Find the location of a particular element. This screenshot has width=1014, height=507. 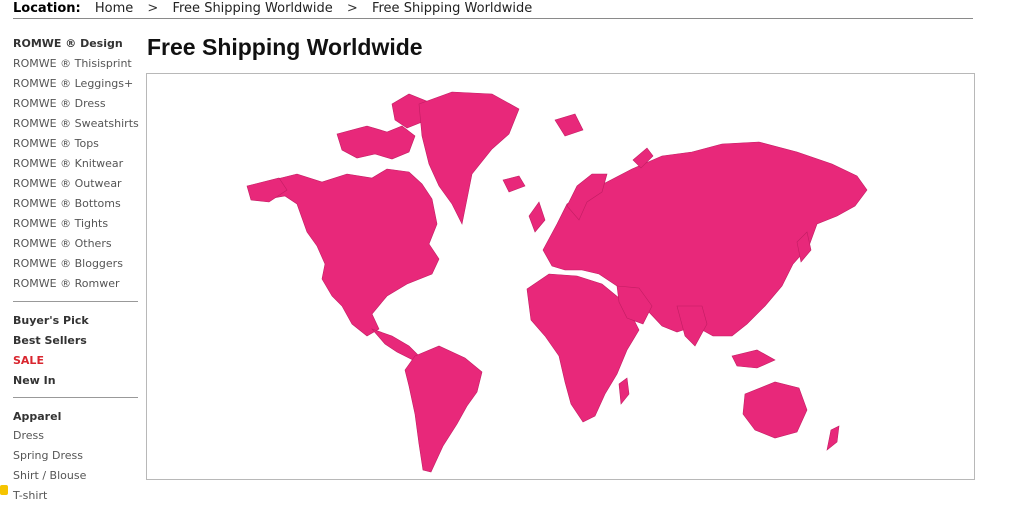

central-america-shape is located at coordinates (395, 344).